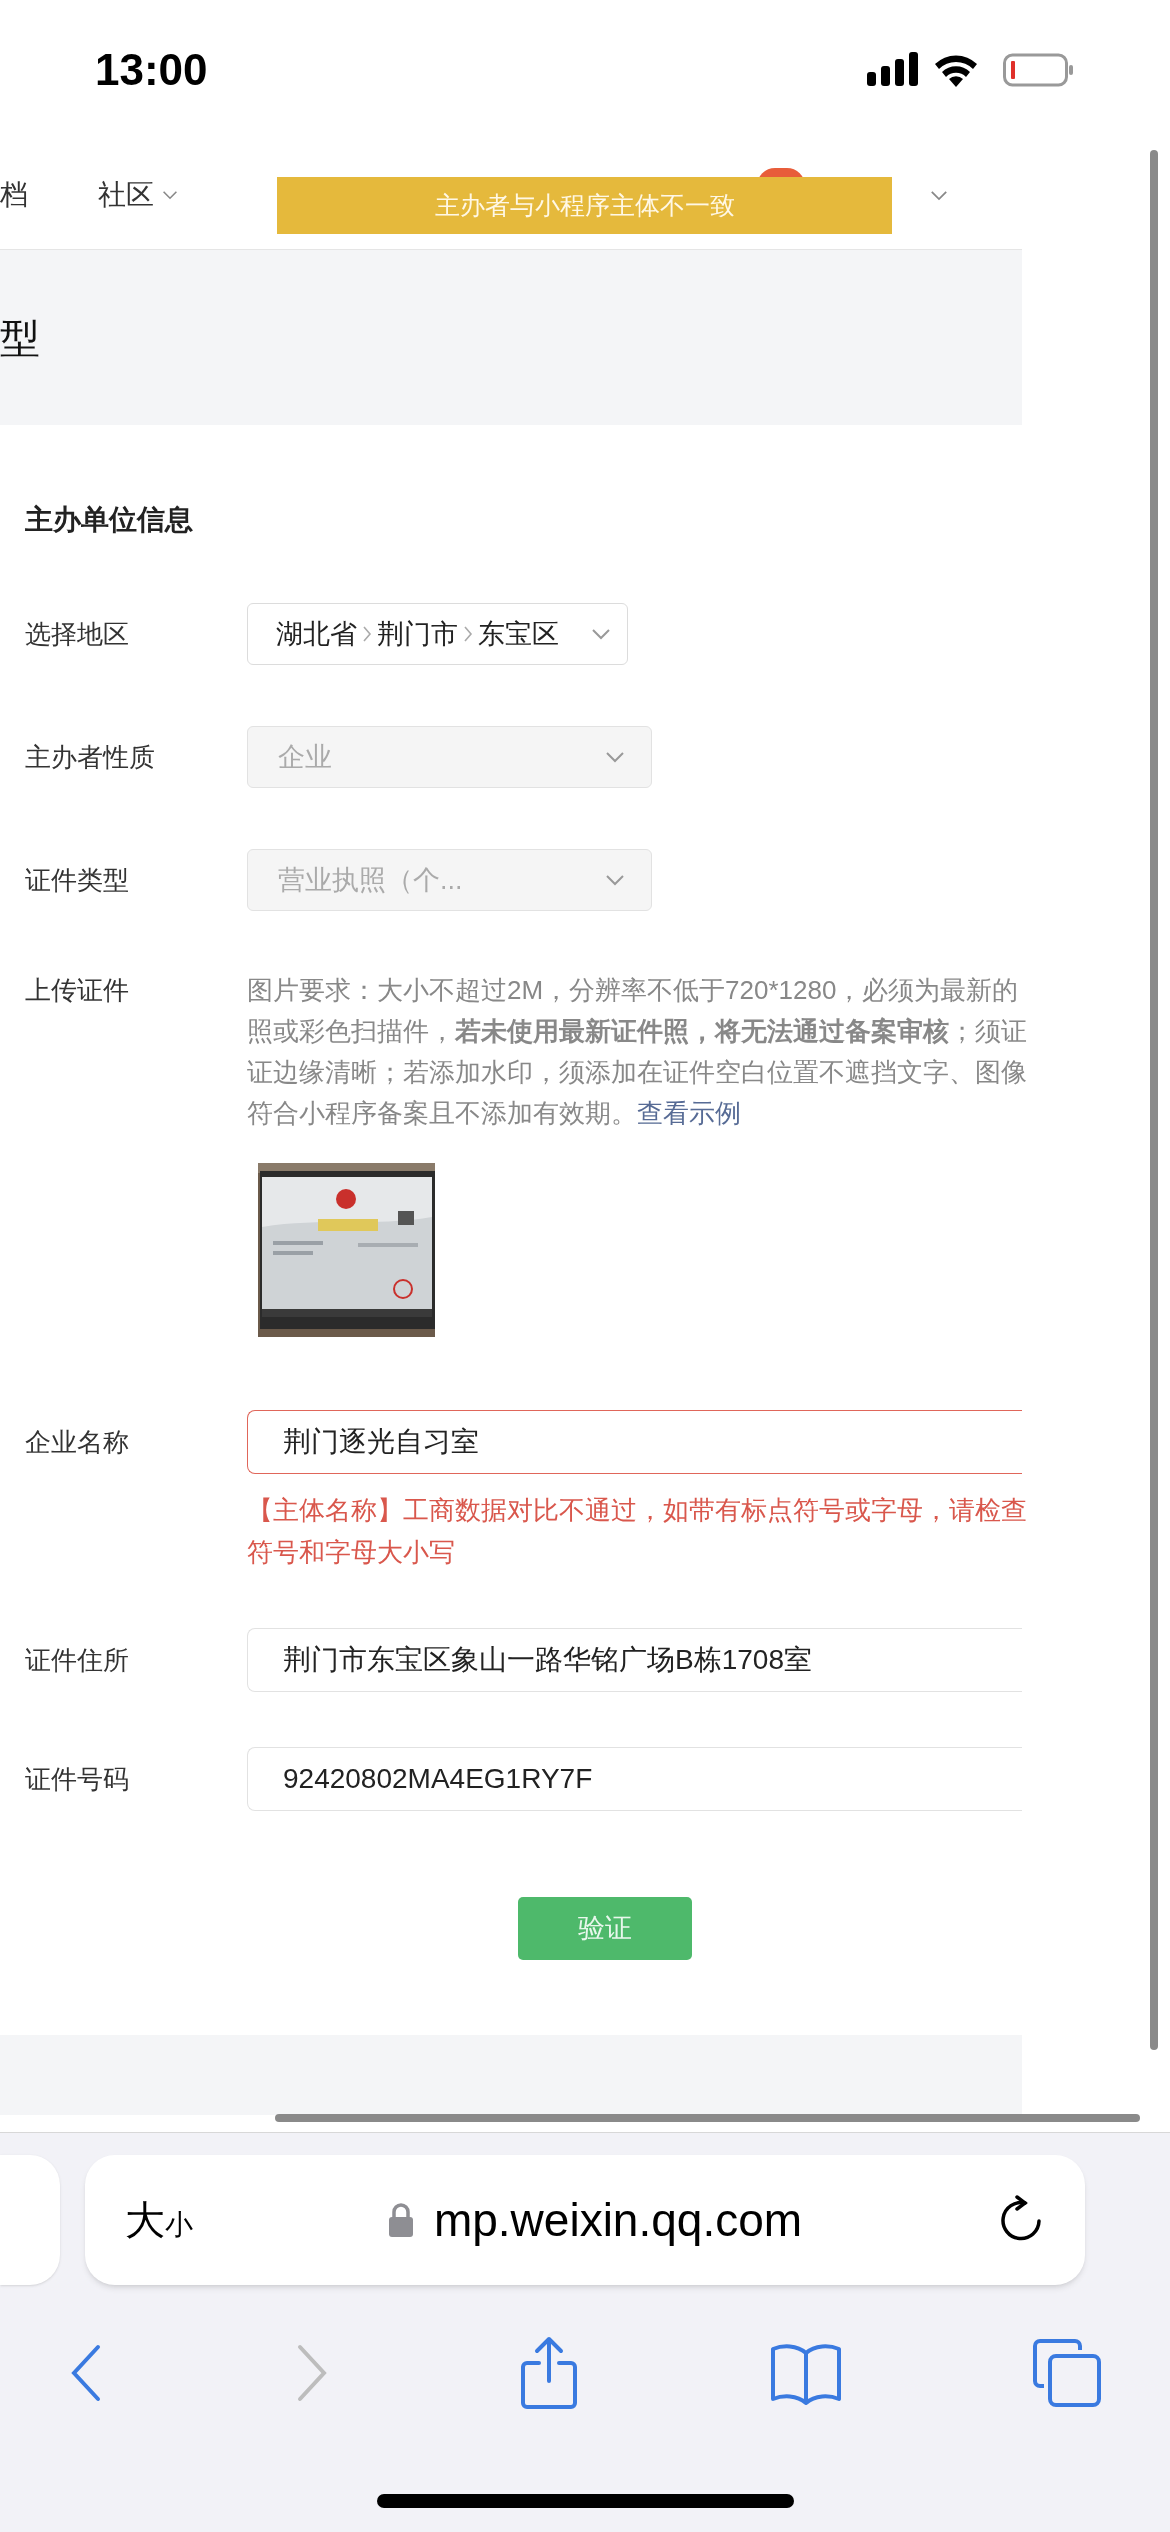 Image resolution: width=1170 pixels, height=2532 pixels. What do you see at coordinates (442, 1113) in the screenshot?
I see `requirement-text: 符合小程序备案且不添加有效期。` at bounding box center [442, 1113].